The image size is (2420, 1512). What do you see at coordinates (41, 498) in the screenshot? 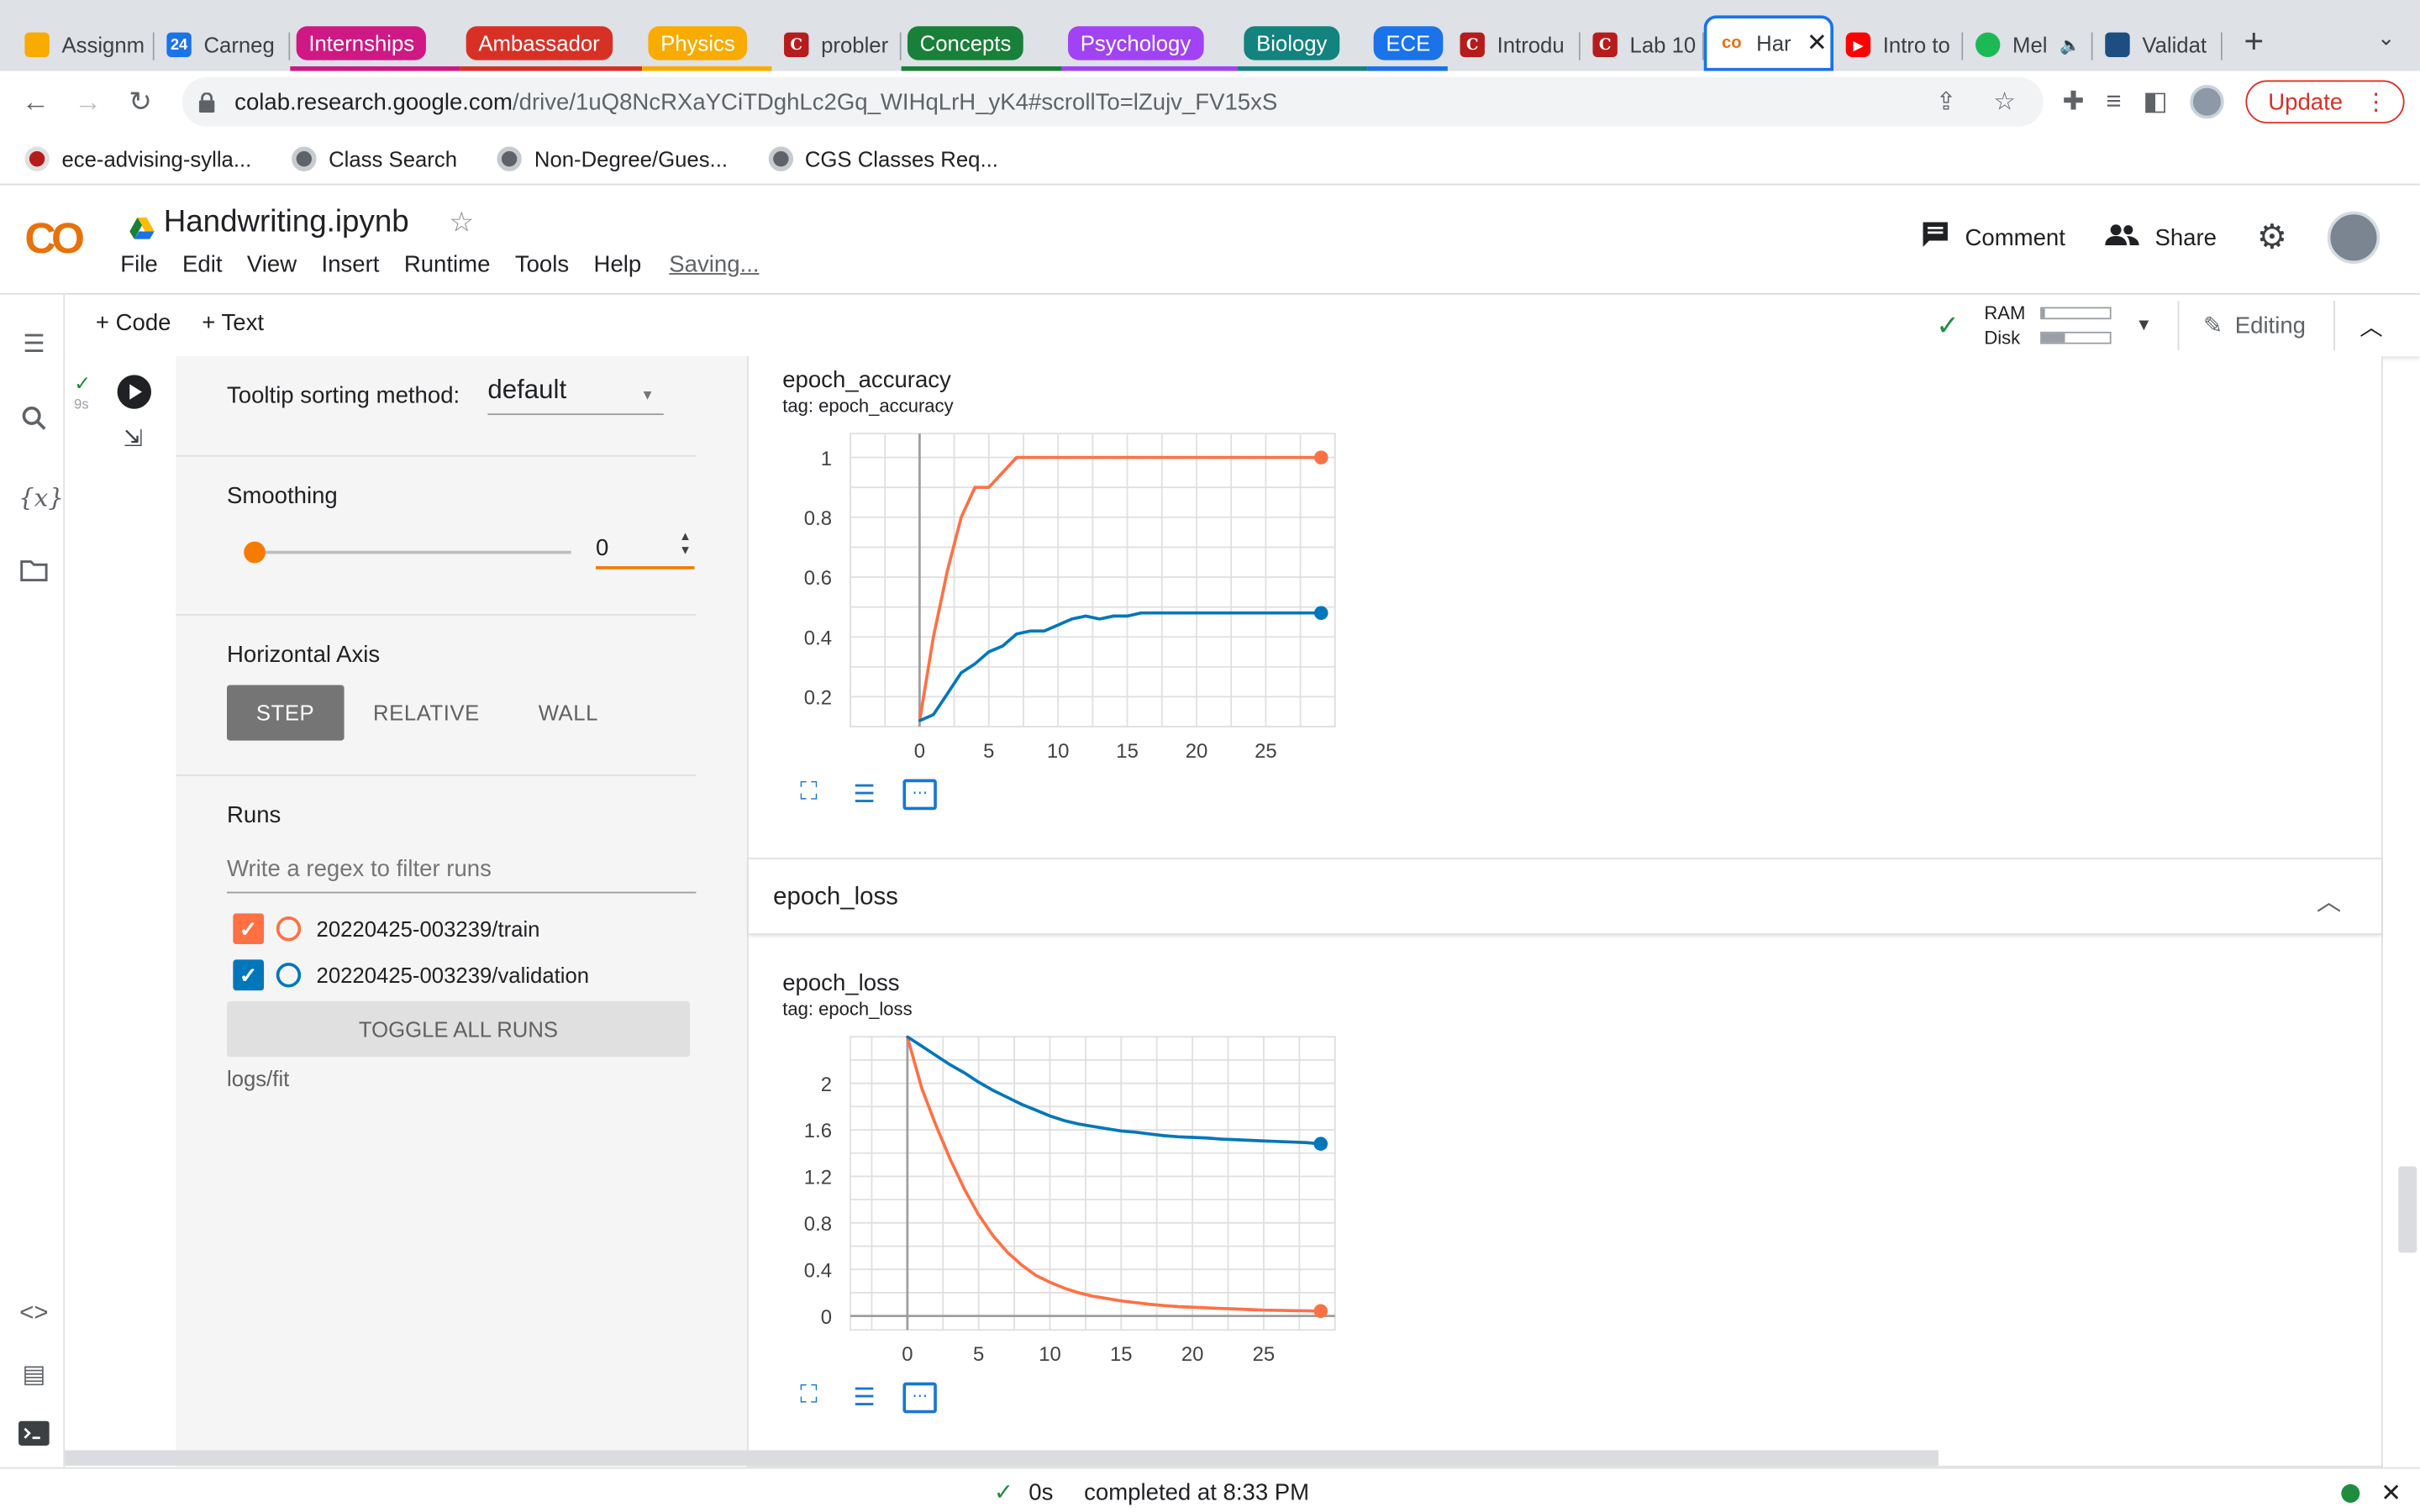
I see `variables-icon: {x}` at bounding box center [41, 498].